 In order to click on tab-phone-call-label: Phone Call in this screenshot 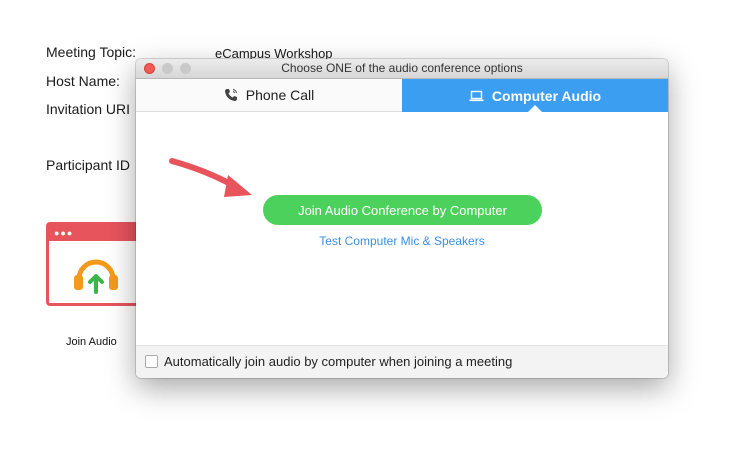, I will do `click(280, 95)`.